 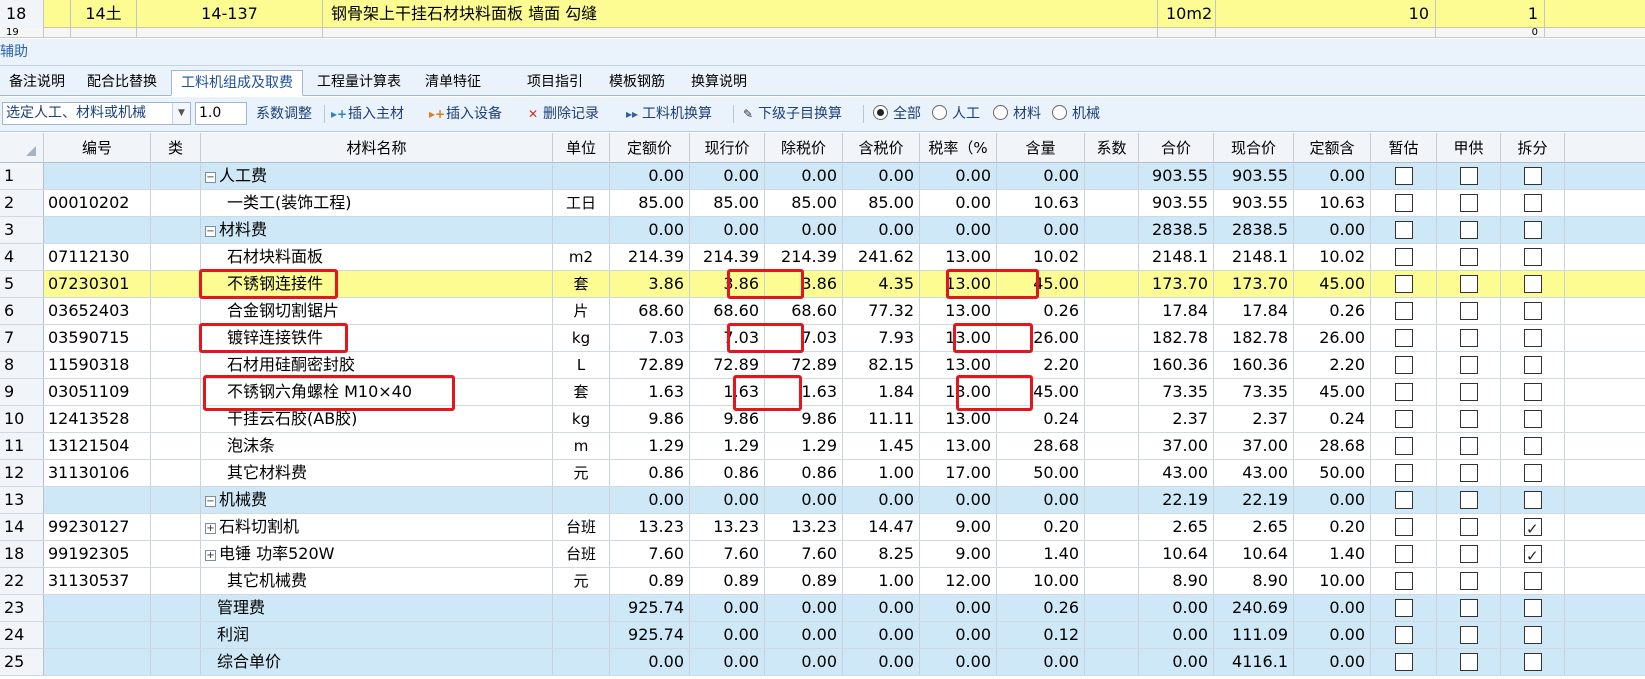 I want to click on sub-item-convert-button: ✎ 下级子目换算, so click(x=791, y=114).